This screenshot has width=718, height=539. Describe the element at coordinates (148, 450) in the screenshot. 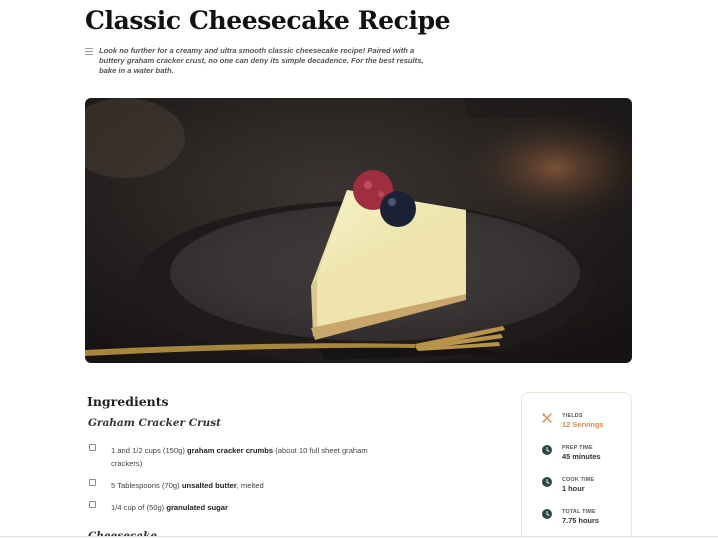

I see `ingredient-amount: 1 and 1/2 cups (150g)` at that location.